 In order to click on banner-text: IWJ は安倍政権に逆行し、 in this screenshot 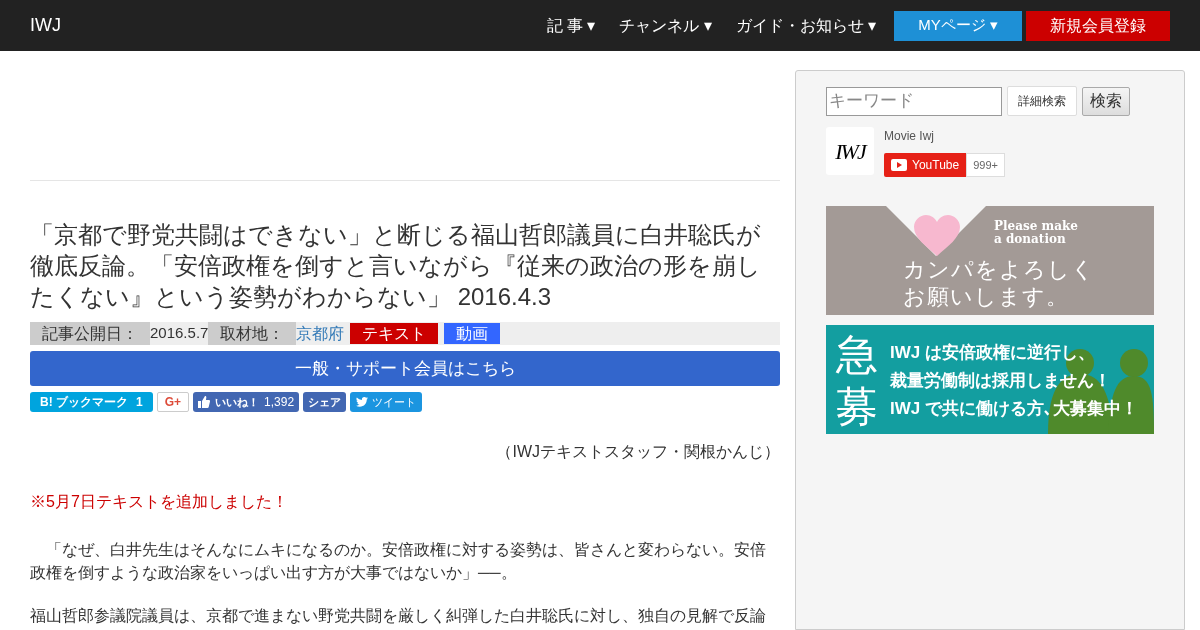, I will do `click(993, 353)`.